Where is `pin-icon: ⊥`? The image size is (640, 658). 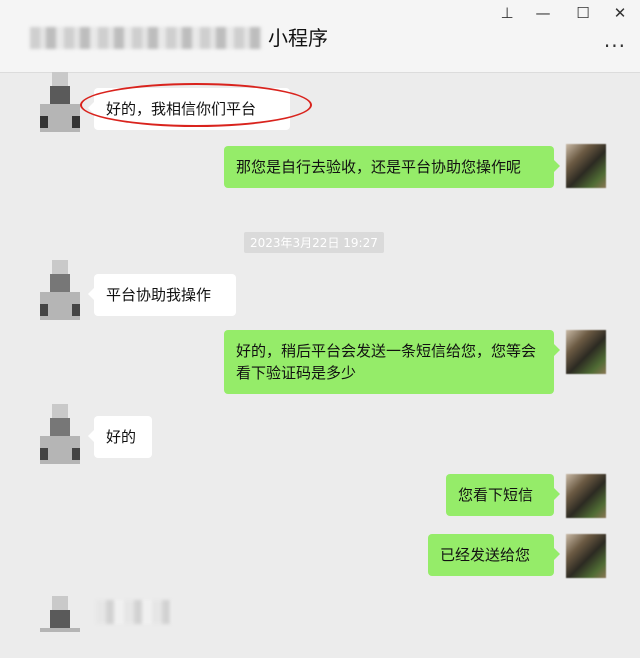 pin-icon: ⊥ is located at coordinates (507, 13).